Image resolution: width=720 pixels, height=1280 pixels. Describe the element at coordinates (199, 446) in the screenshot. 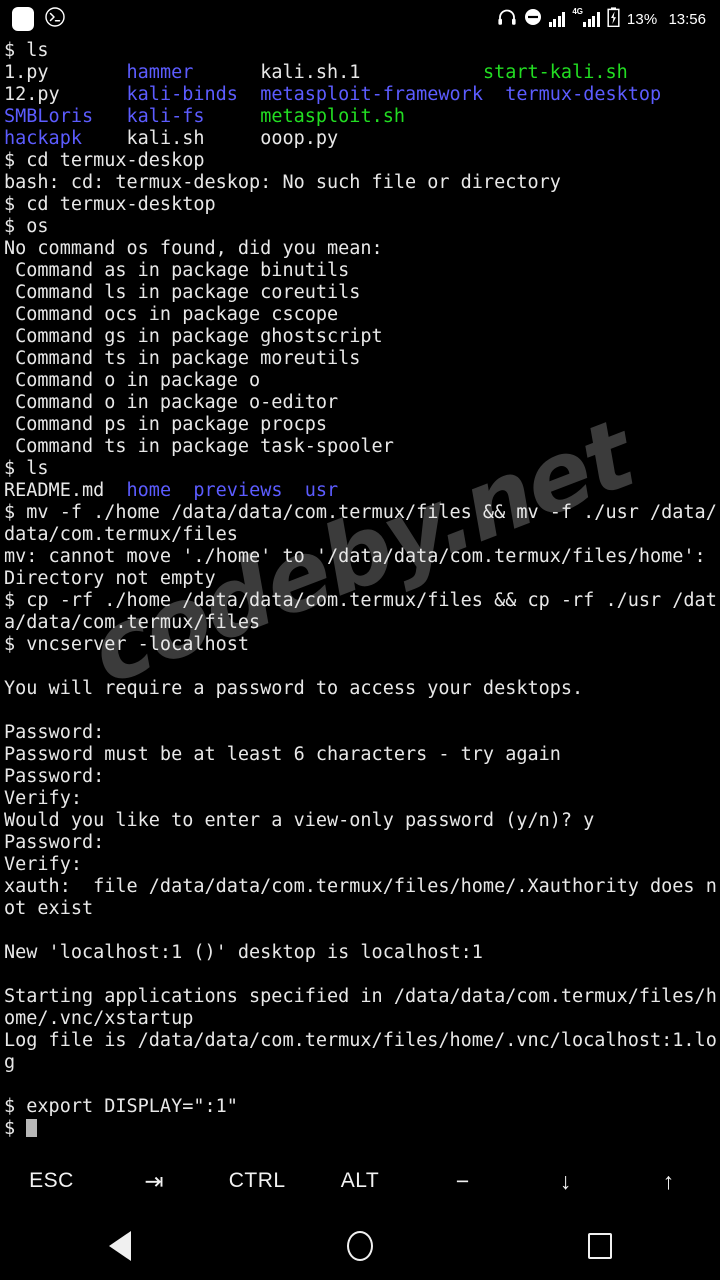

I see `terminal-text: Command ts in package task-spooler` at that location.